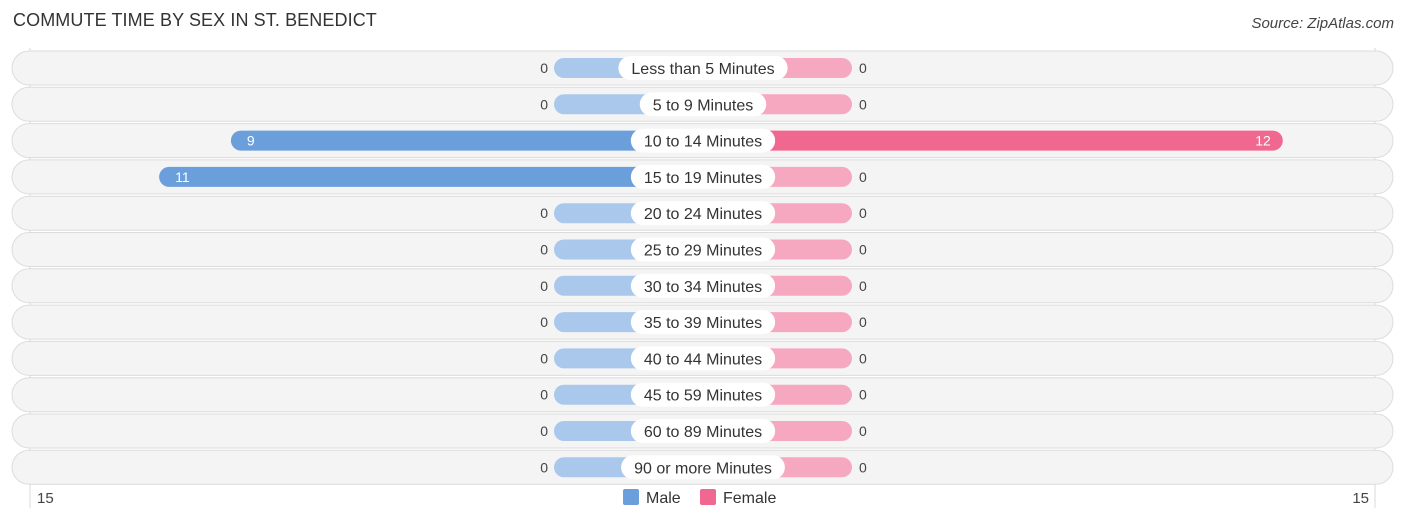 This screenshot has width=1406, height=523. I want to click on category-label: 20 to 24 Minutes, so click(703, 214).